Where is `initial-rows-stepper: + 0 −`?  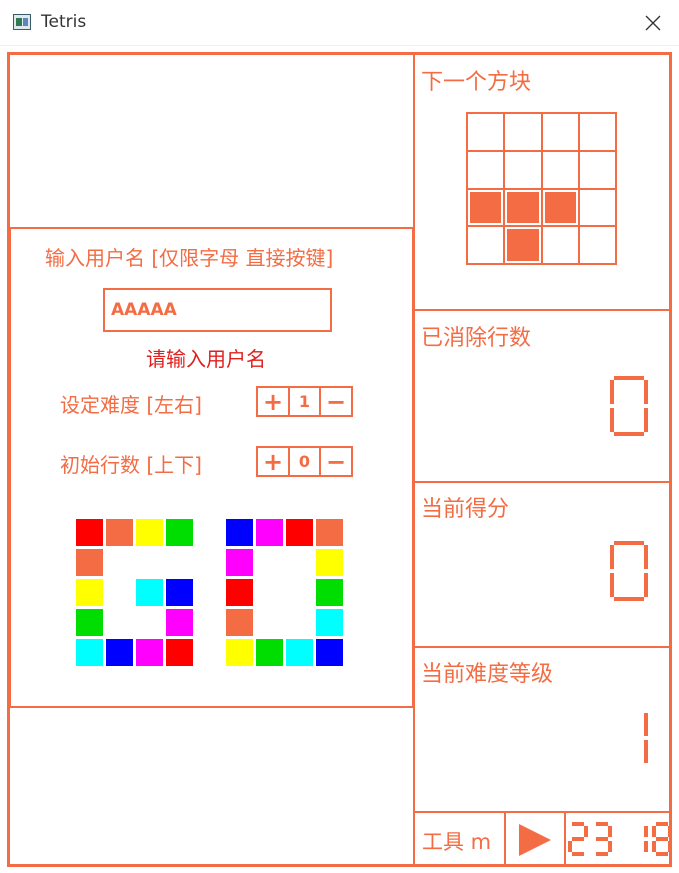 initial-rows-stepper: + 0 − is located at coordinates (304, 461).